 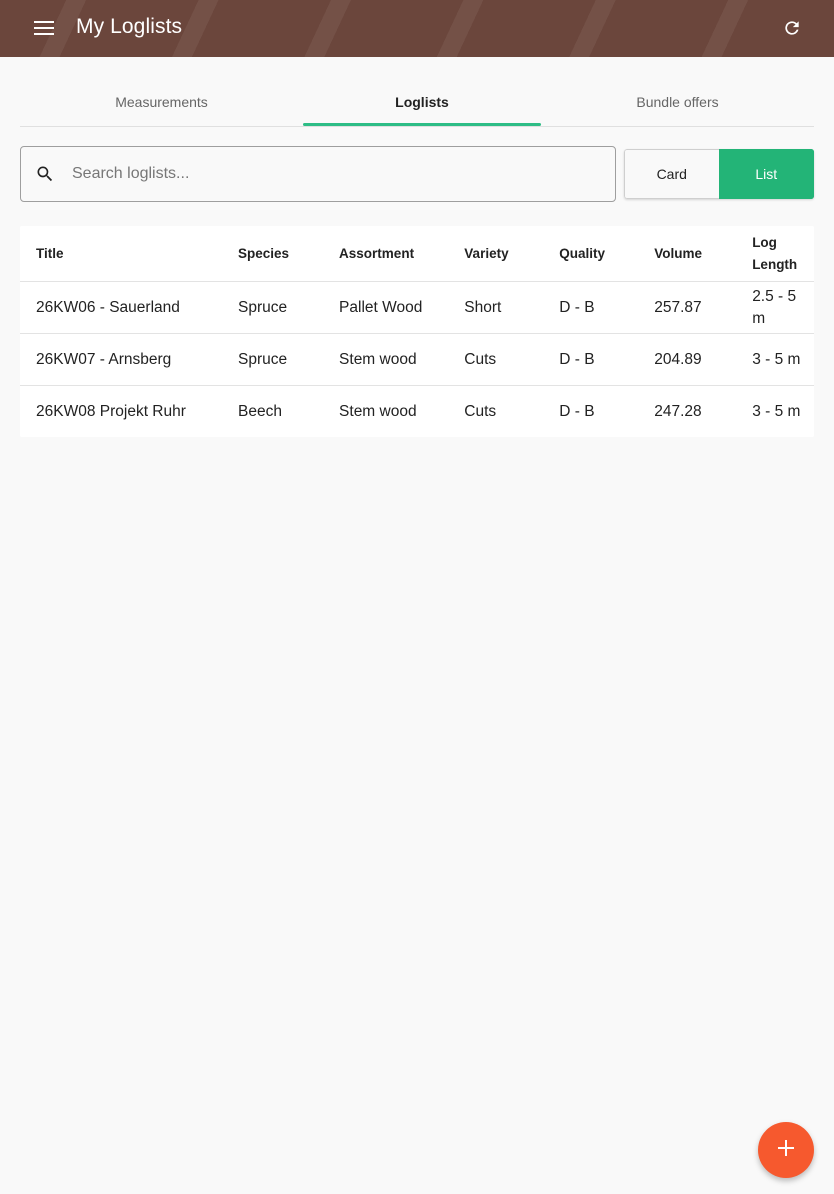 I want to click on tab-loglists: Loglists, so click(x=422, y=102).